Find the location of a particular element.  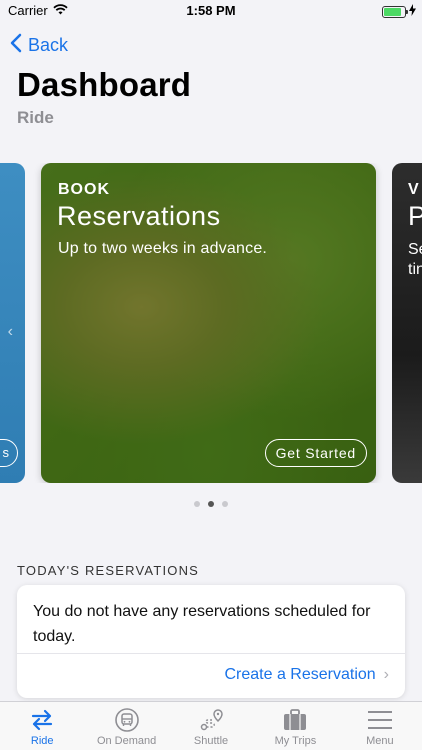

page-indicator is located at coordinates (211, 504).